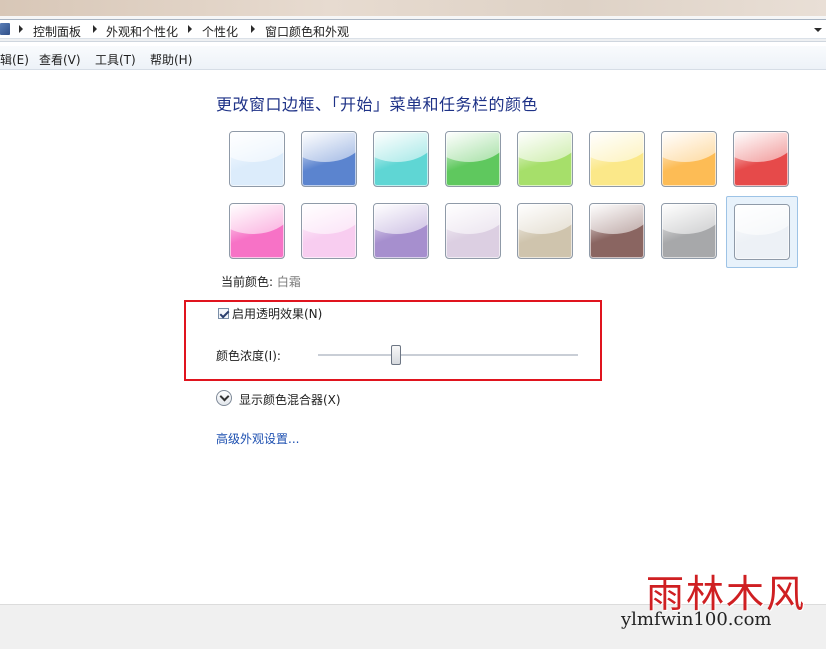 This screenshot has height=649, width=826. I want to click on color-swatch-lime, so click(546, 160).